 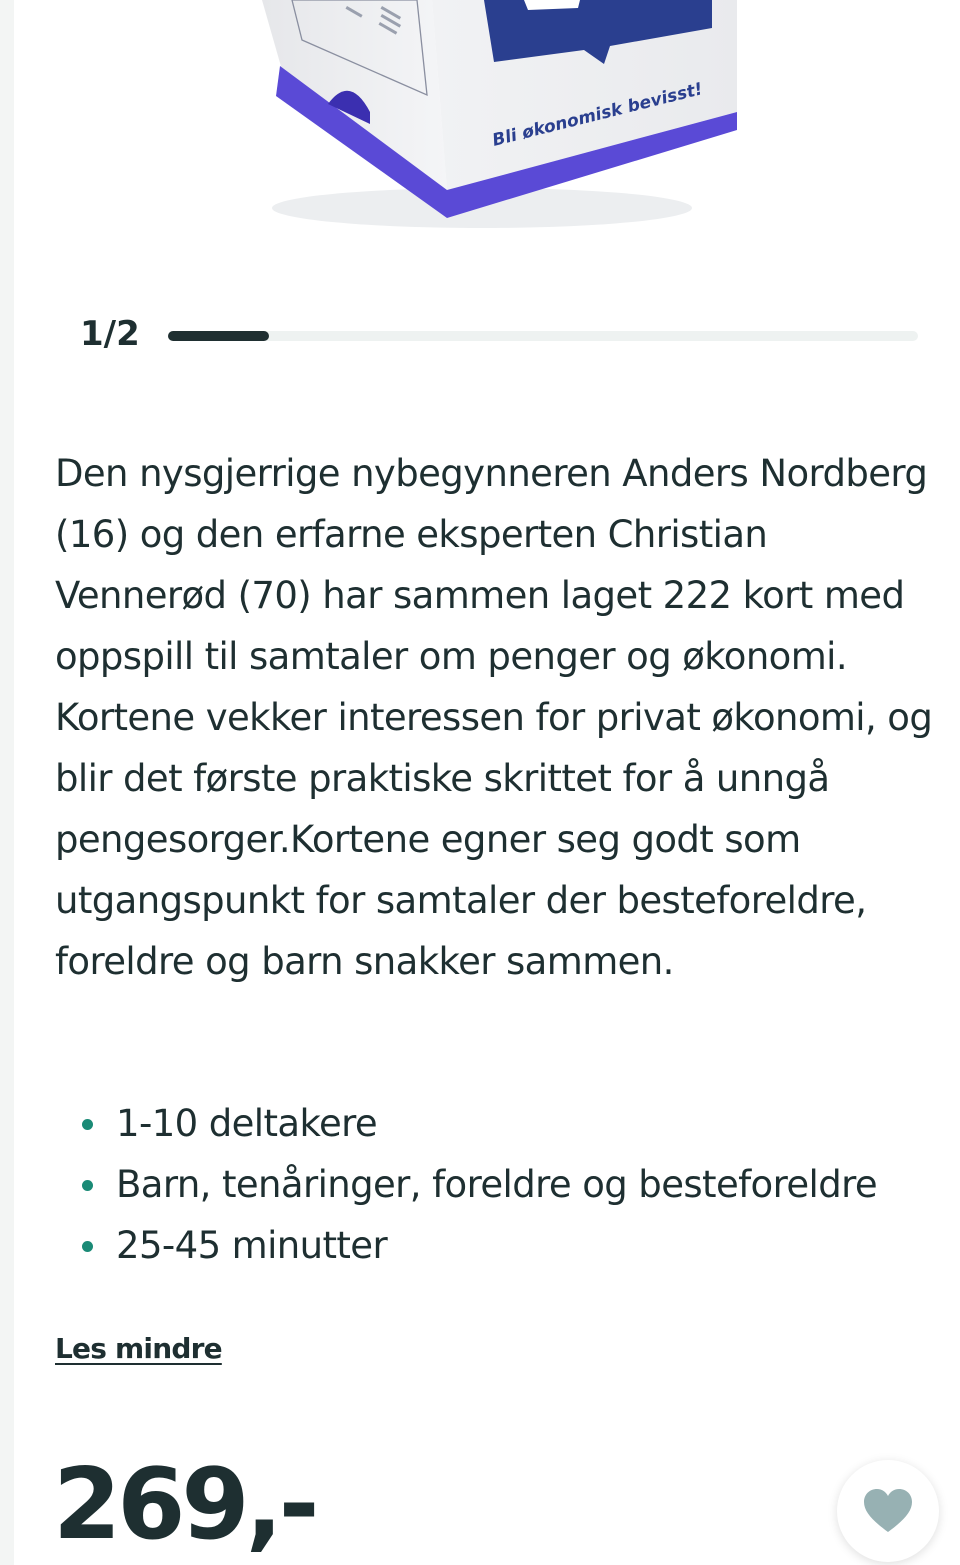 What do you see at coordinates (110, 334) in the screenshot?
I see `carousel-counter: 1/2` at bounding box center [110, 334].